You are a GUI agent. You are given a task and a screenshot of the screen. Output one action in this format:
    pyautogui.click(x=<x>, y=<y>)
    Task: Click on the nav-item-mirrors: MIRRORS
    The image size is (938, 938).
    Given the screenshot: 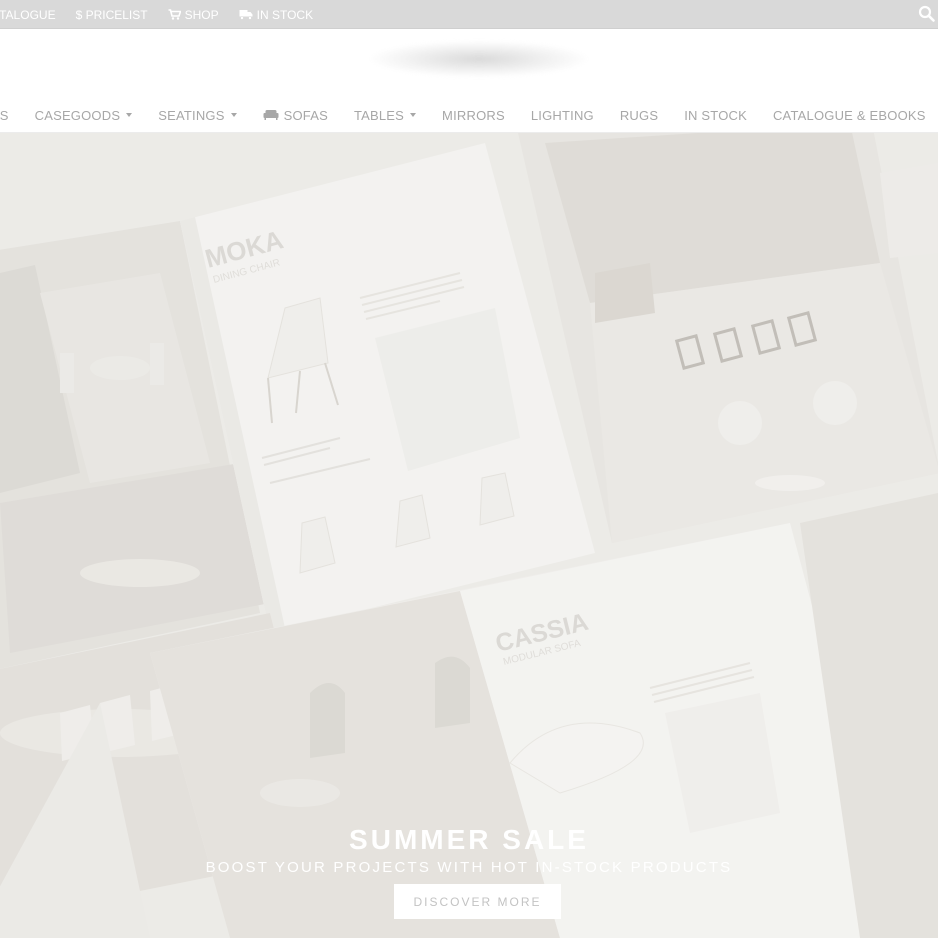 What is the action you would take?
    pyautogui.click(x=473, y=115)
    